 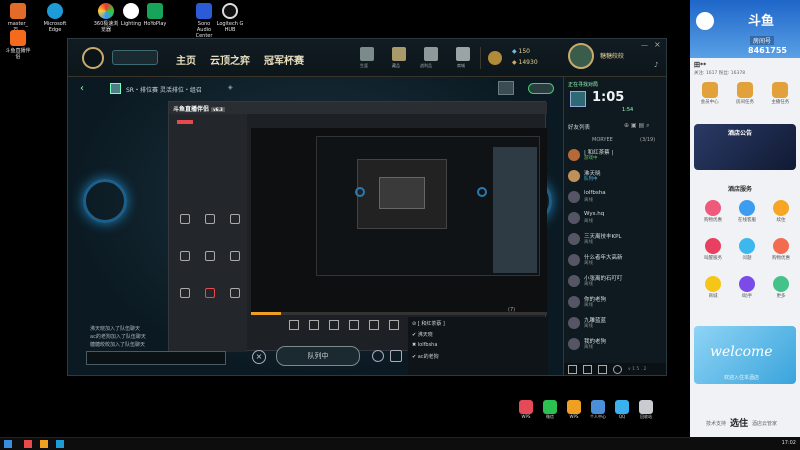 What do you see at coordinates (644, 45) in the screenshot?
I see `minimize-icon: —` at bounding box center [644, 45].